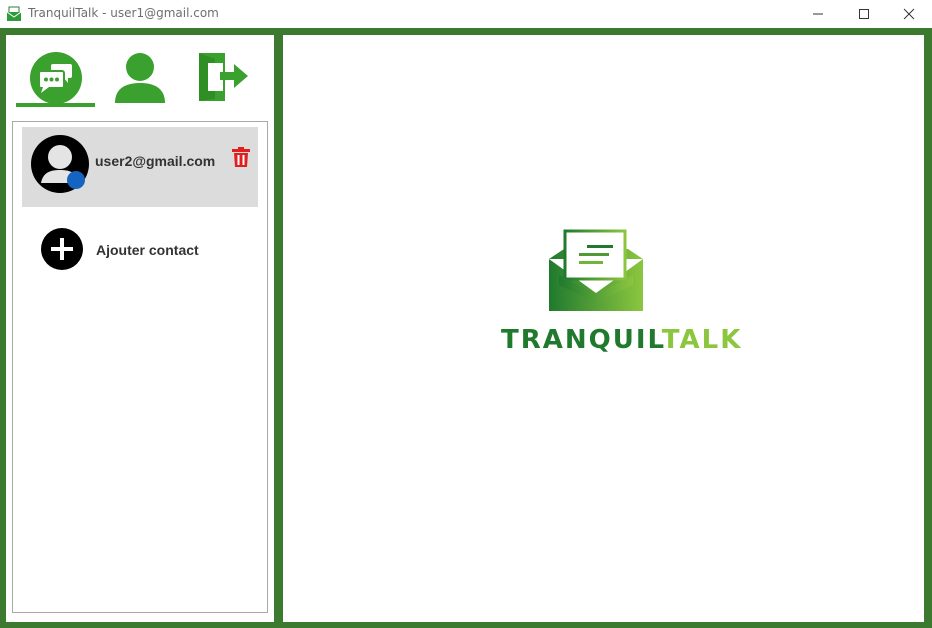 The height and width of the screenshot is (628, 932). Describe the element at coordinates (581, 340) in the screenshot. I see `brand-name-part1: TRANQUIL` at that location.